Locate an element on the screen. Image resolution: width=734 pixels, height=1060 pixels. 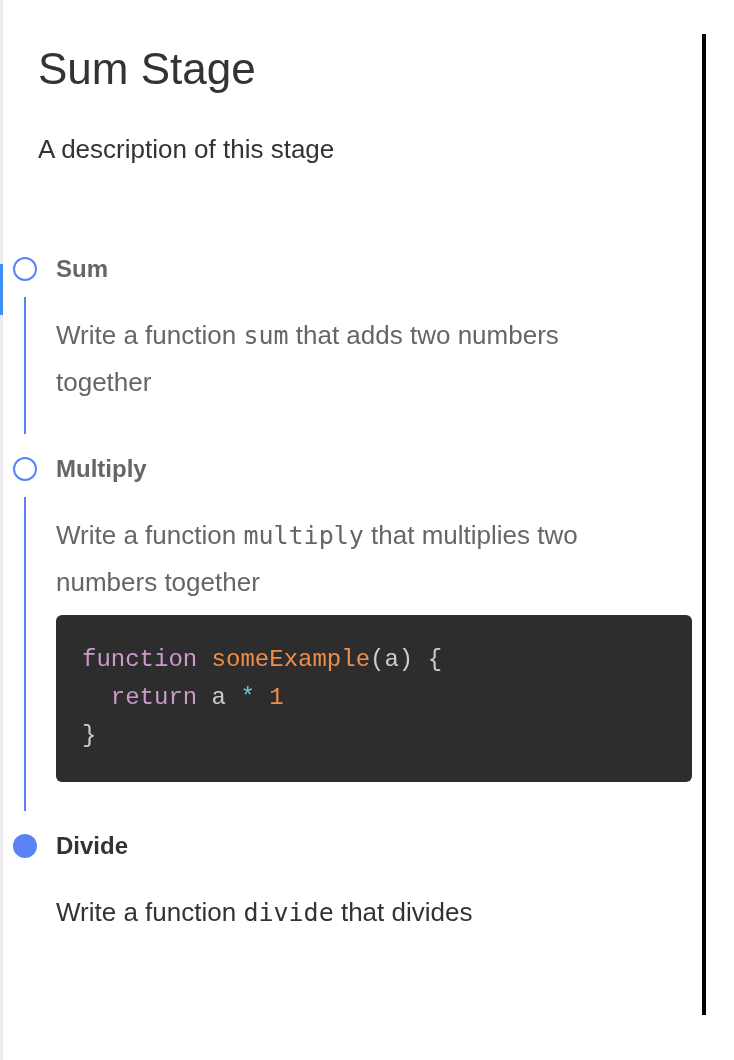
step-description: Write a function divide that divides is located at coordinates (265, 912).